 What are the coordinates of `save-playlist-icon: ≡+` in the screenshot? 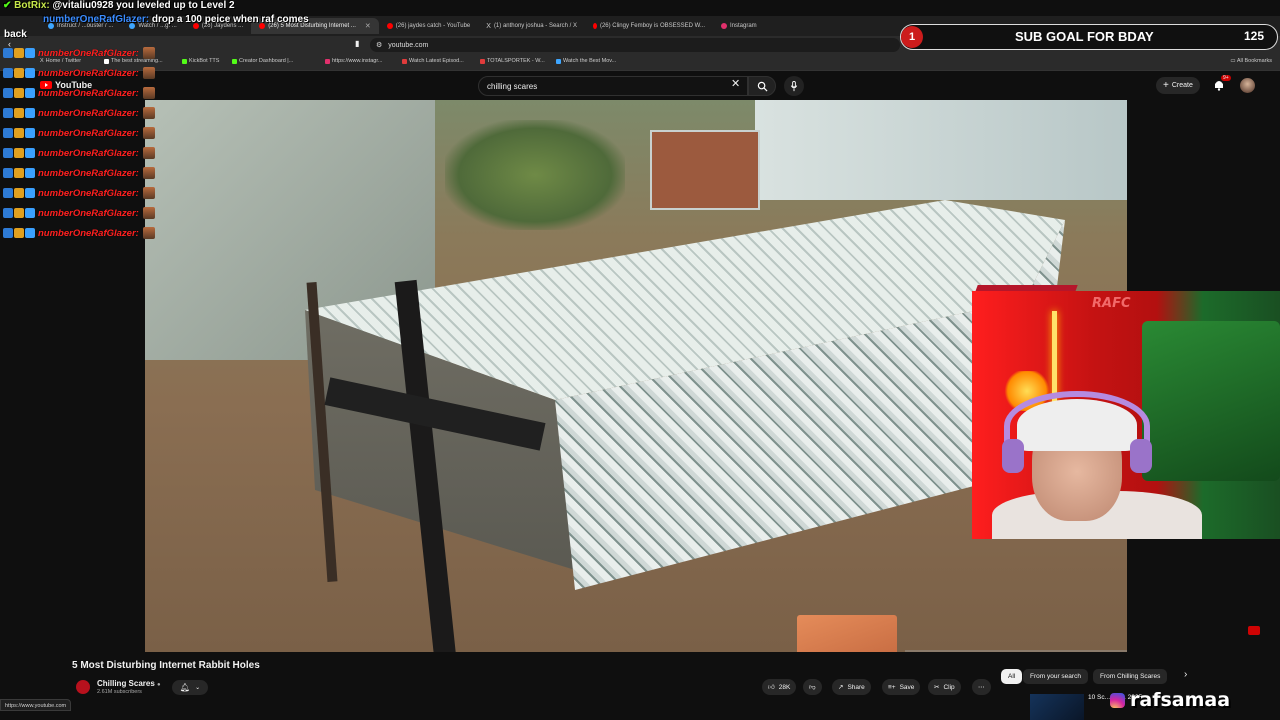 It's located at (892, 687).